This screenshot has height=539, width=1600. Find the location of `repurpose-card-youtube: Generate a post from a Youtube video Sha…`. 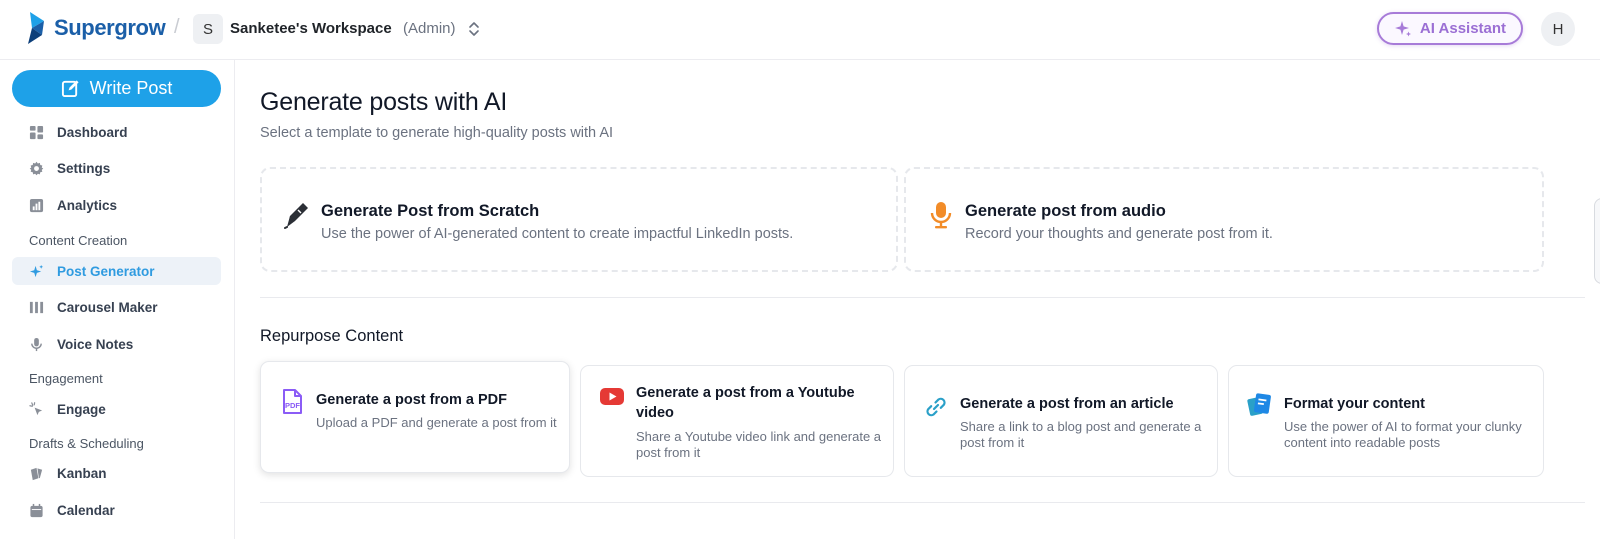

repurpose-card-youtube: Generate a post from a Youtube video Sha… is located at coordinates (737, 421).